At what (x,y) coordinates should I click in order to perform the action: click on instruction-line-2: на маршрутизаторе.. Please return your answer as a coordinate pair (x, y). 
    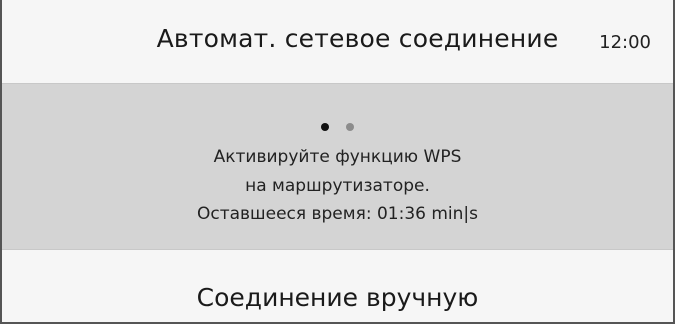
    Looking at the image, I should click on (337, 186).